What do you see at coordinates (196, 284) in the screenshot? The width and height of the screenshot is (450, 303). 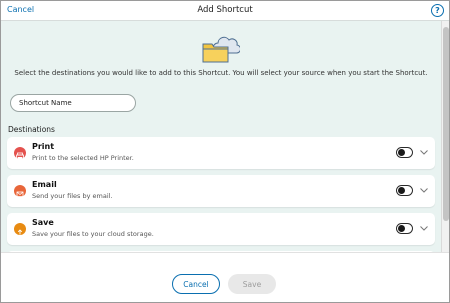 I see `cancel-button: Cancel` at bounding box center [196, 284].